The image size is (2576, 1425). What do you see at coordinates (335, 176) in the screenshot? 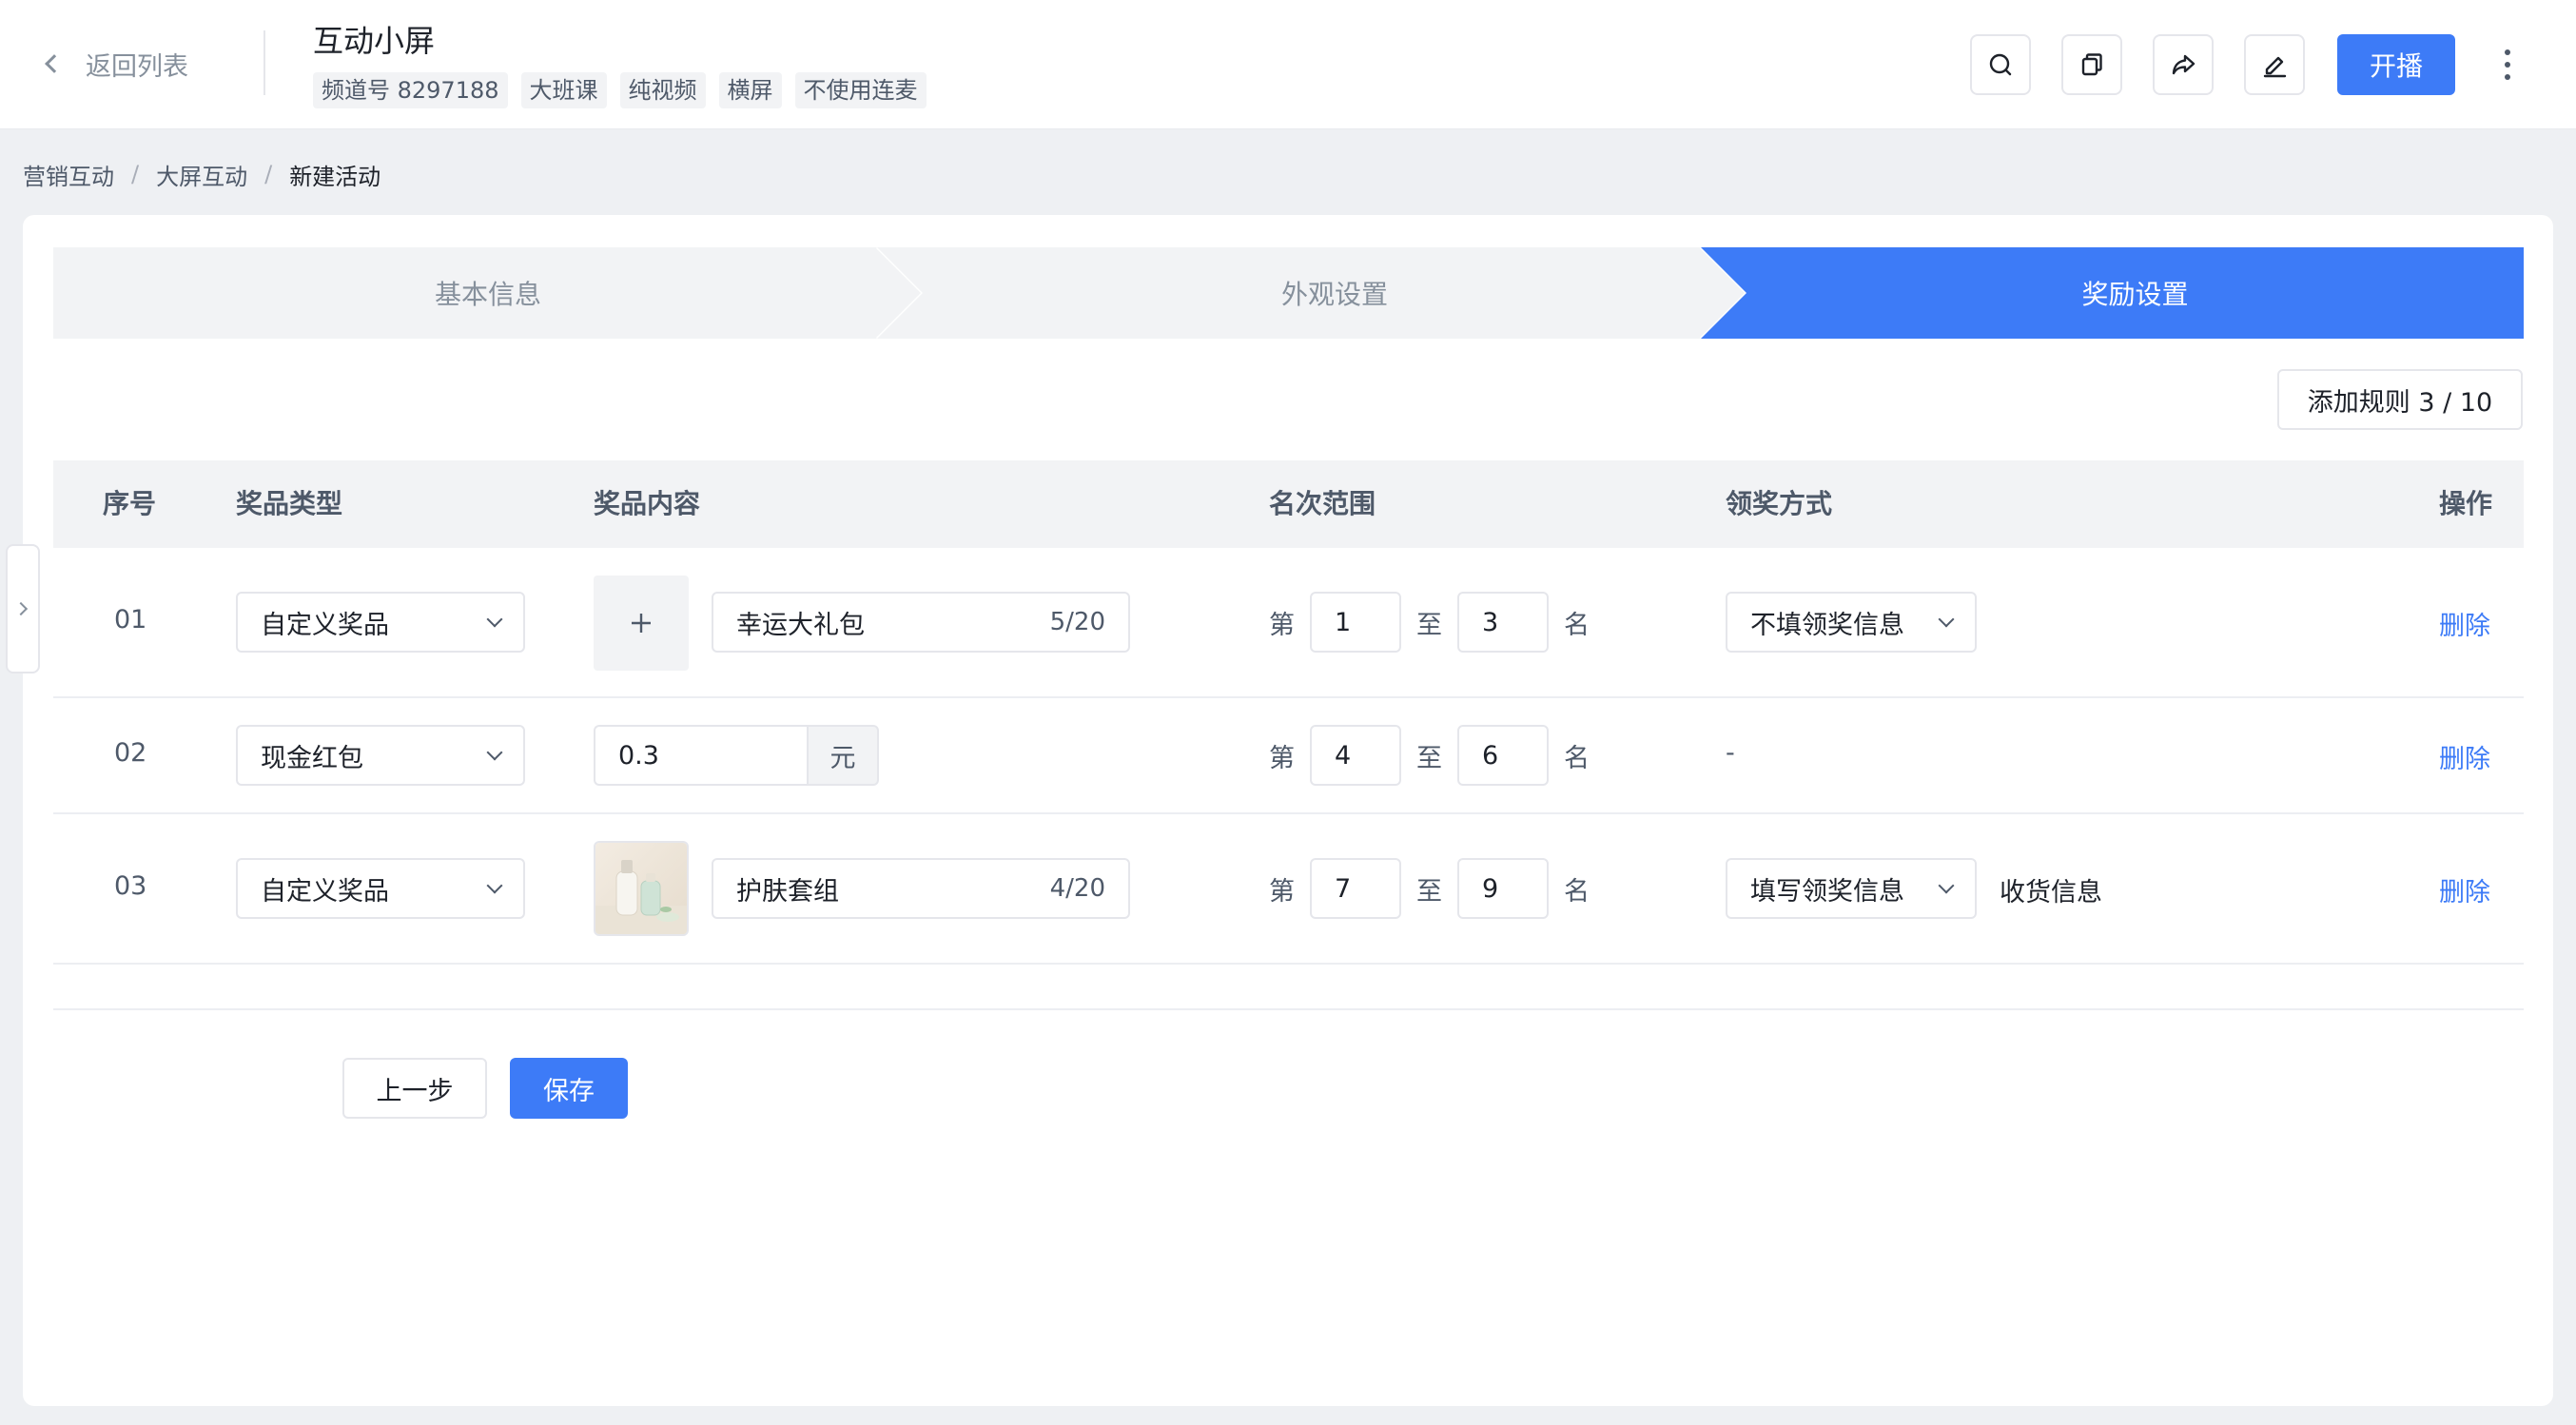
I see `breadcrumb-current: 新建活动` at bounding box center [335, 176].